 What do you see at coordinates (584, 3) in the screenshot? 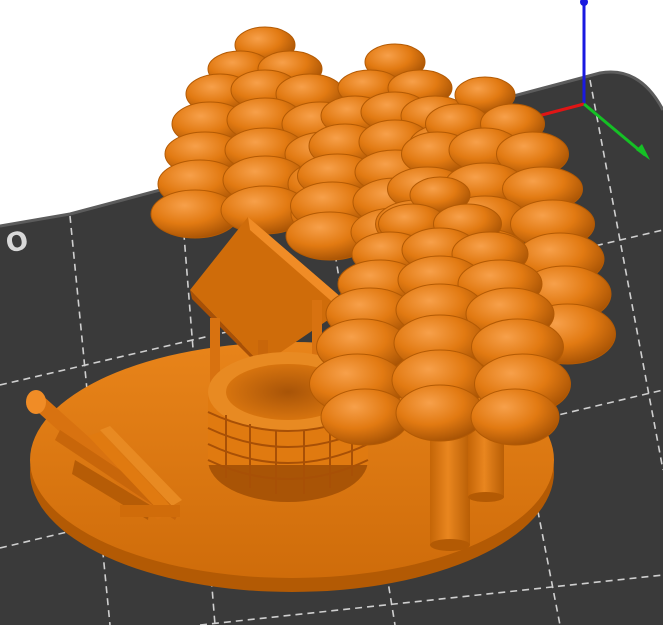
I see `z-axis-handle` at bounding box center [584, 3].